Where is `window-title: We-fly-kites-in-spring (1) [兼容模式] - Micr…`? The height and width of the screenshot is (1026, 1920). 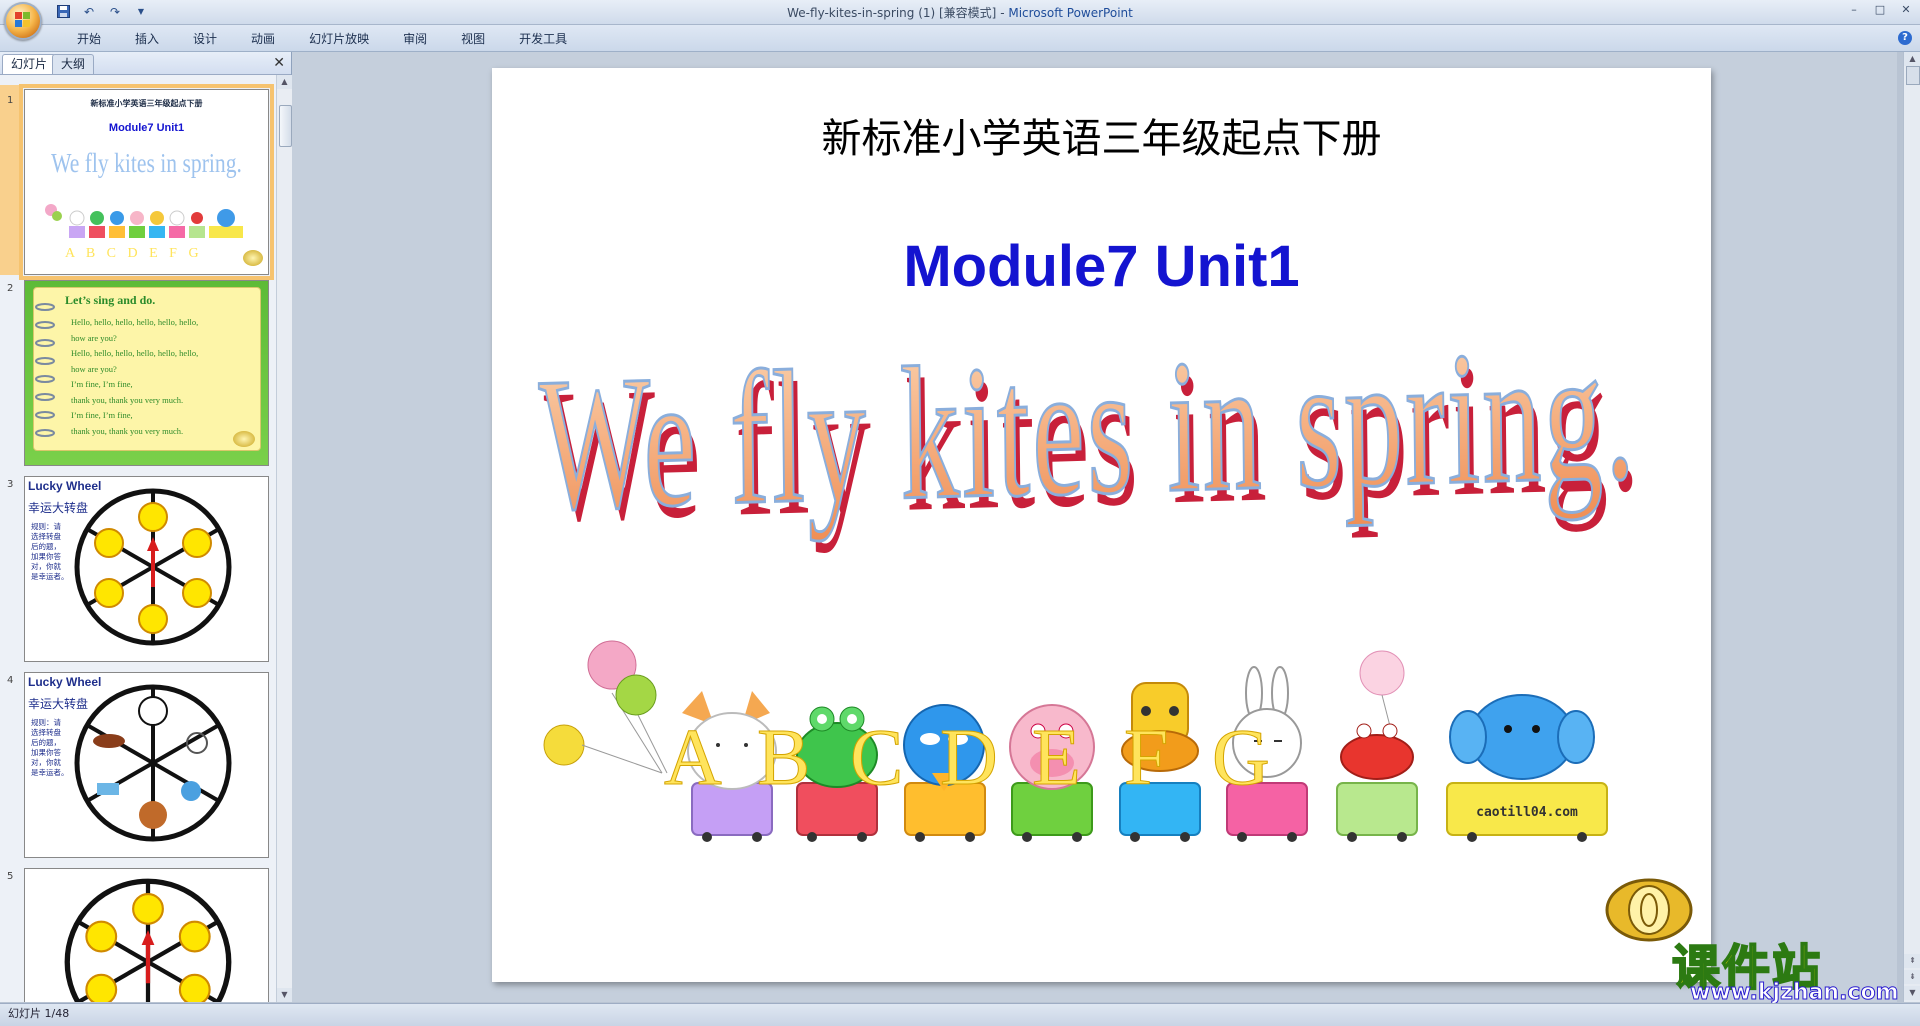 window-title: We-fly-kites-in-spring (1) [兼容模式] - Micr… is located at coordinates (960, 12).